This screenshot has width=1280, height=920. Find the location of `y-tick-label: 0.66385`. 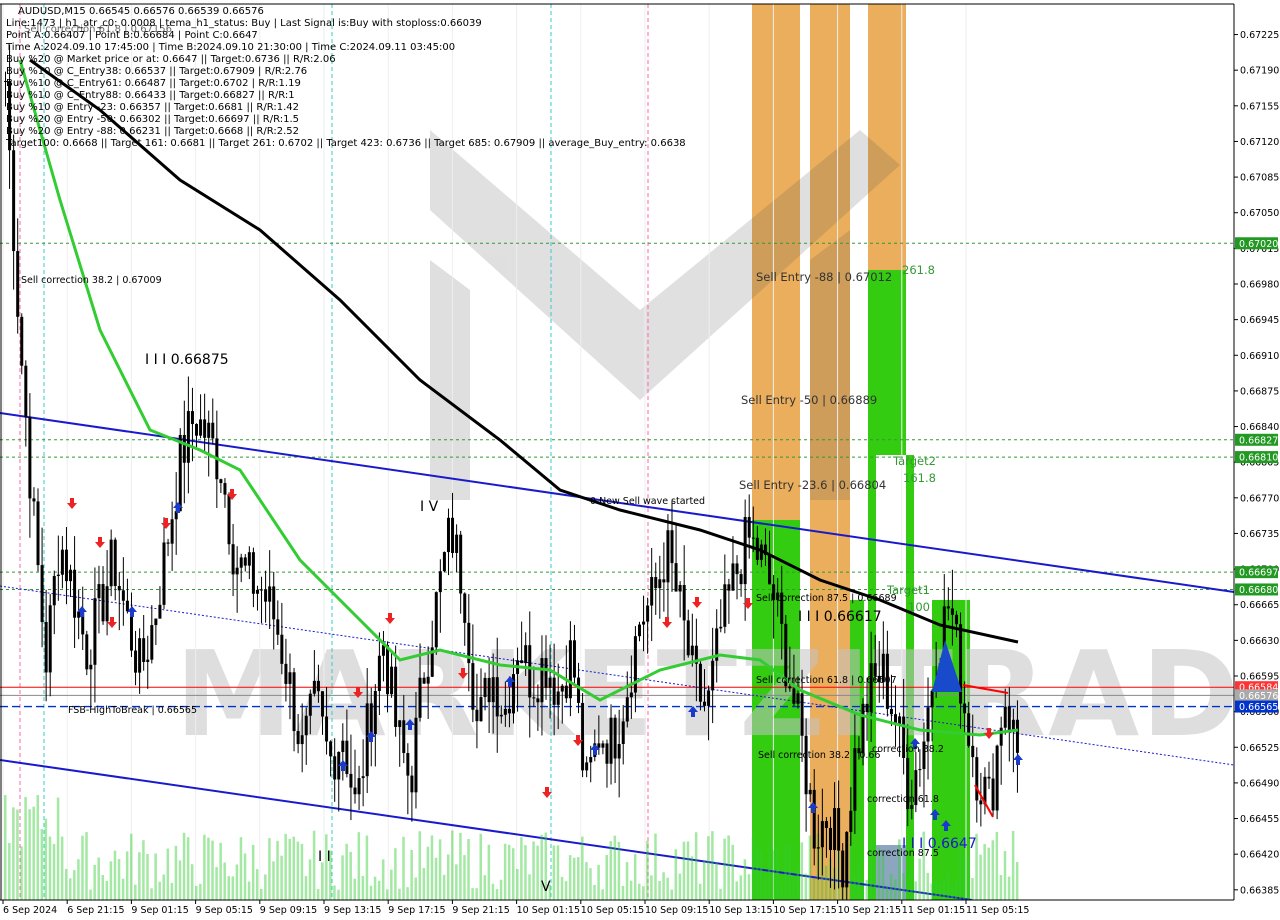

y-tick-label: 0.66385 is located at coordinates (1259, 890).